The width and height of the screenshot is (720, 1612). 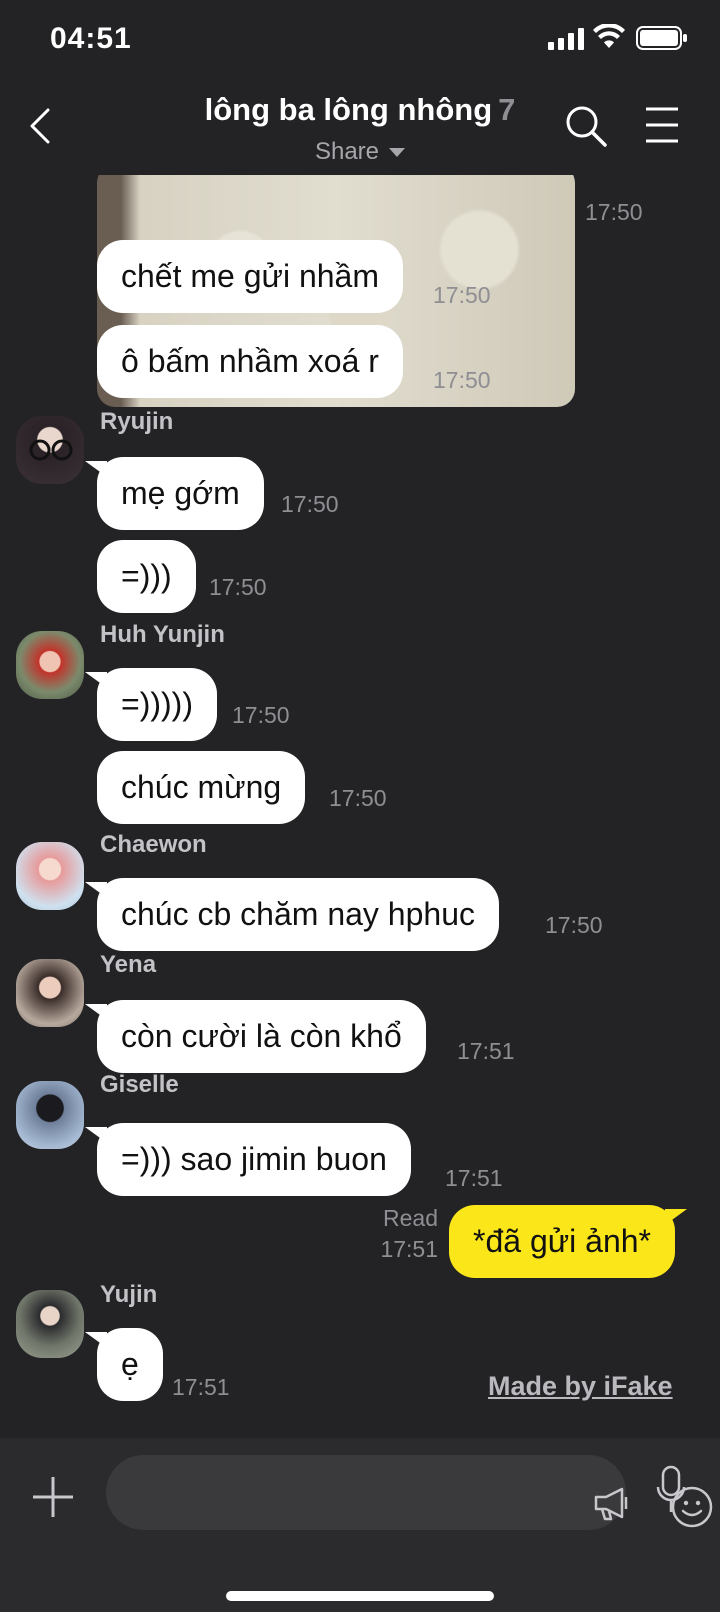 What do you see at coordinates (671, 1490) in the screenshot?
I see `microphone-icon` at bounding box center [671, 1490].